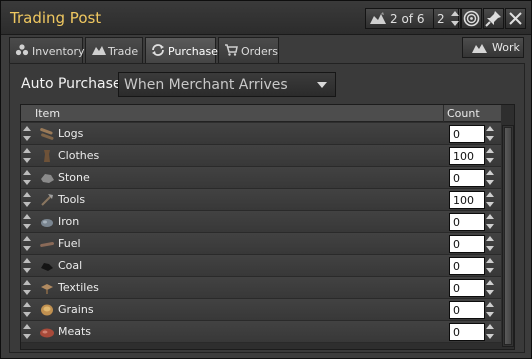  Describe the element at coordinates (99, 50) in the screenshot. I see `trade-icon` at that location.